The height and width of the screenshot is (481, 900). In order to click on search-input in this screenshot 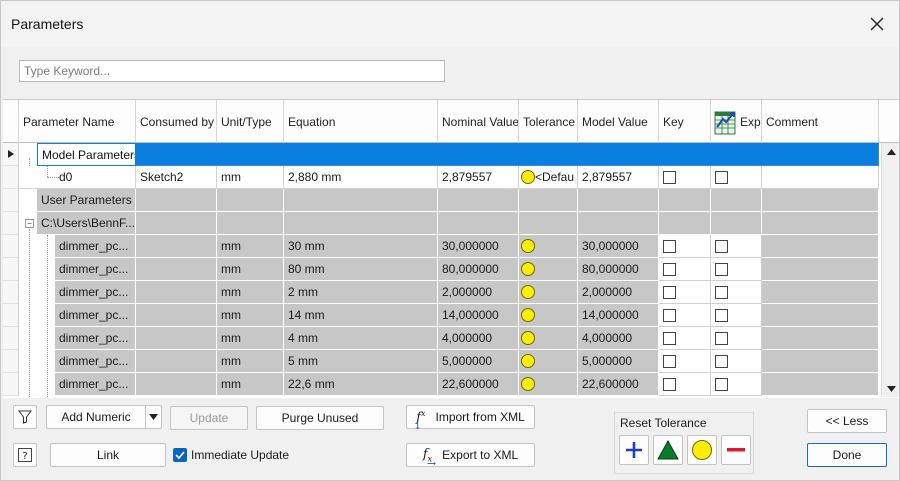, I will do `click(232, 71)`.